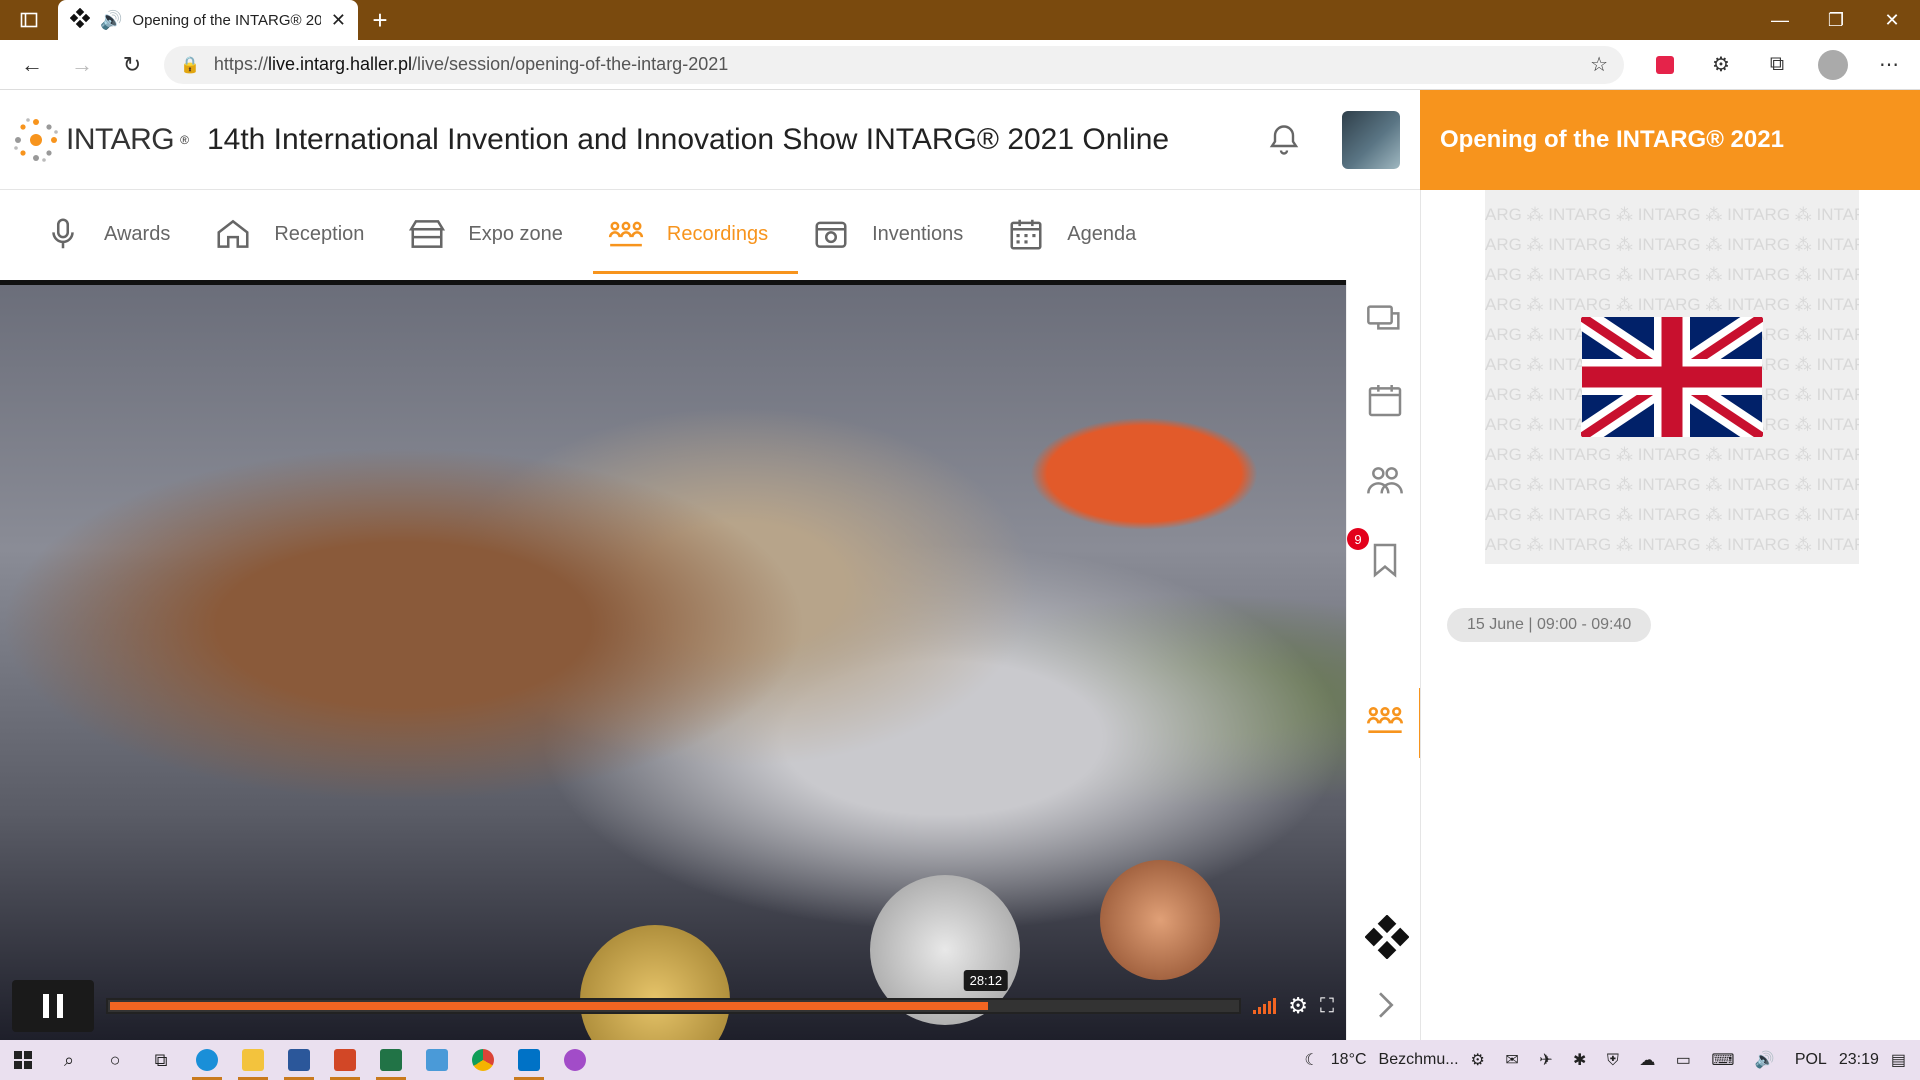 The height and width of the screenshot is (1080, 1920). What do you see at coordinates (1160, 920) in the screenshot?
I see `medal-bronze` at bounding box center [1160, 920].